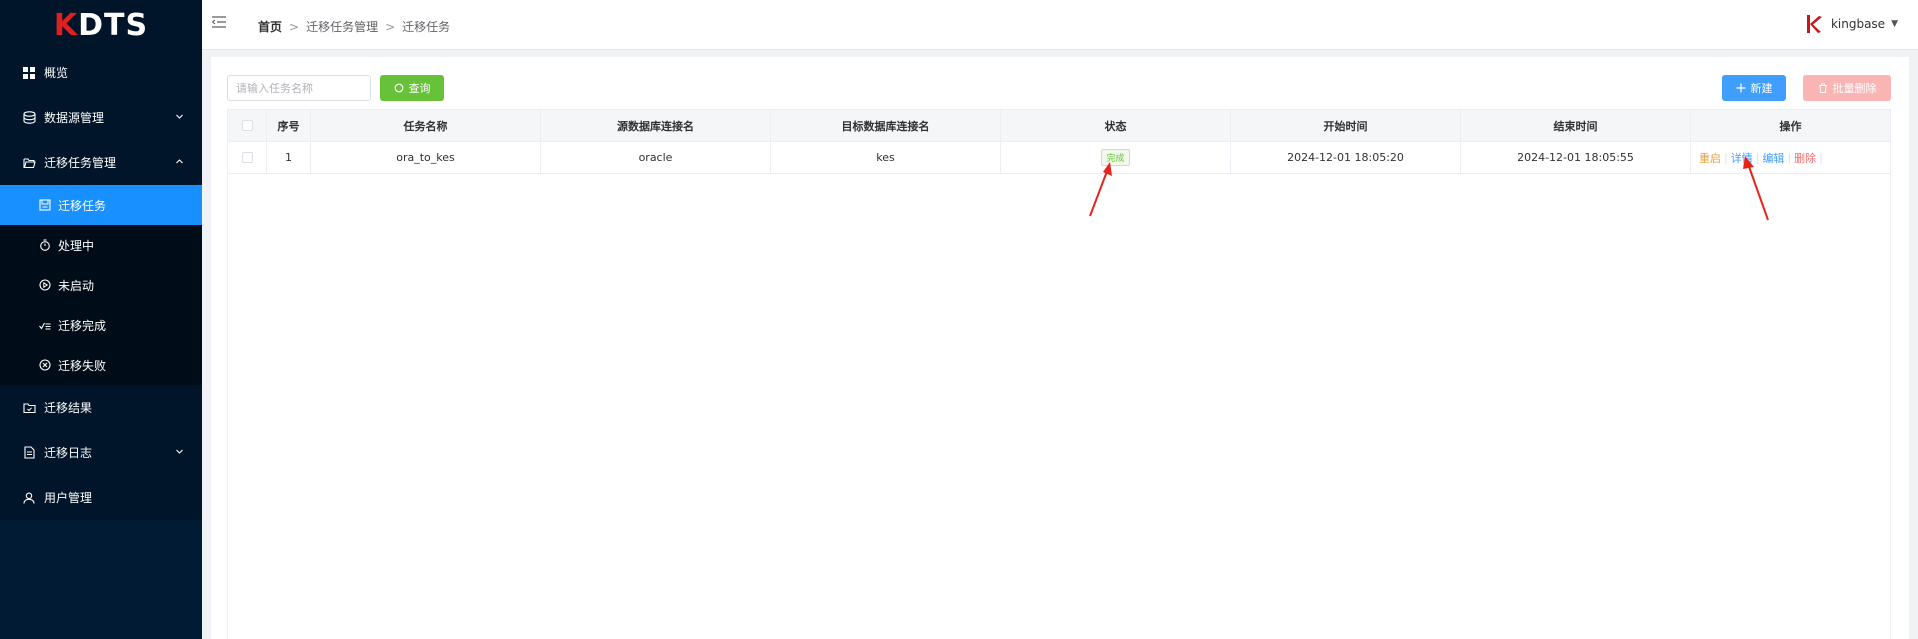 The image size is (1918, 639). I want to click on sidebar-item-label: 迁移任务管理, so click(80, 163).